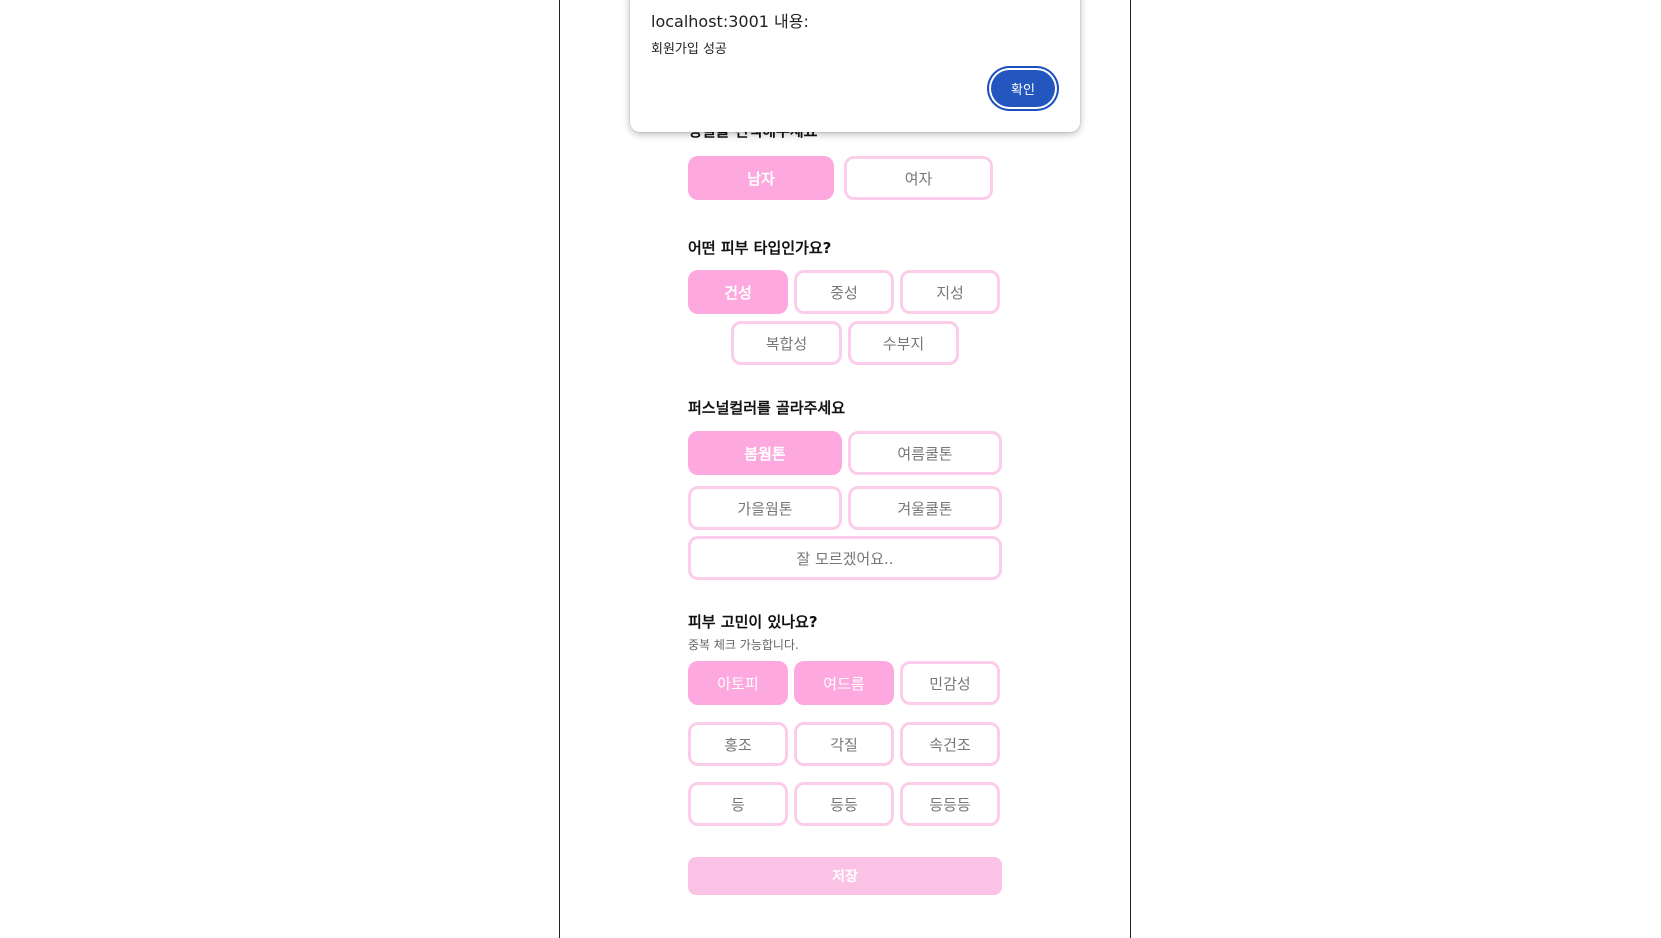 The width and height of the screenshot is (1661, 938). I want to click on dialog-title: localhost:3001 내용:, so click(730, 21).